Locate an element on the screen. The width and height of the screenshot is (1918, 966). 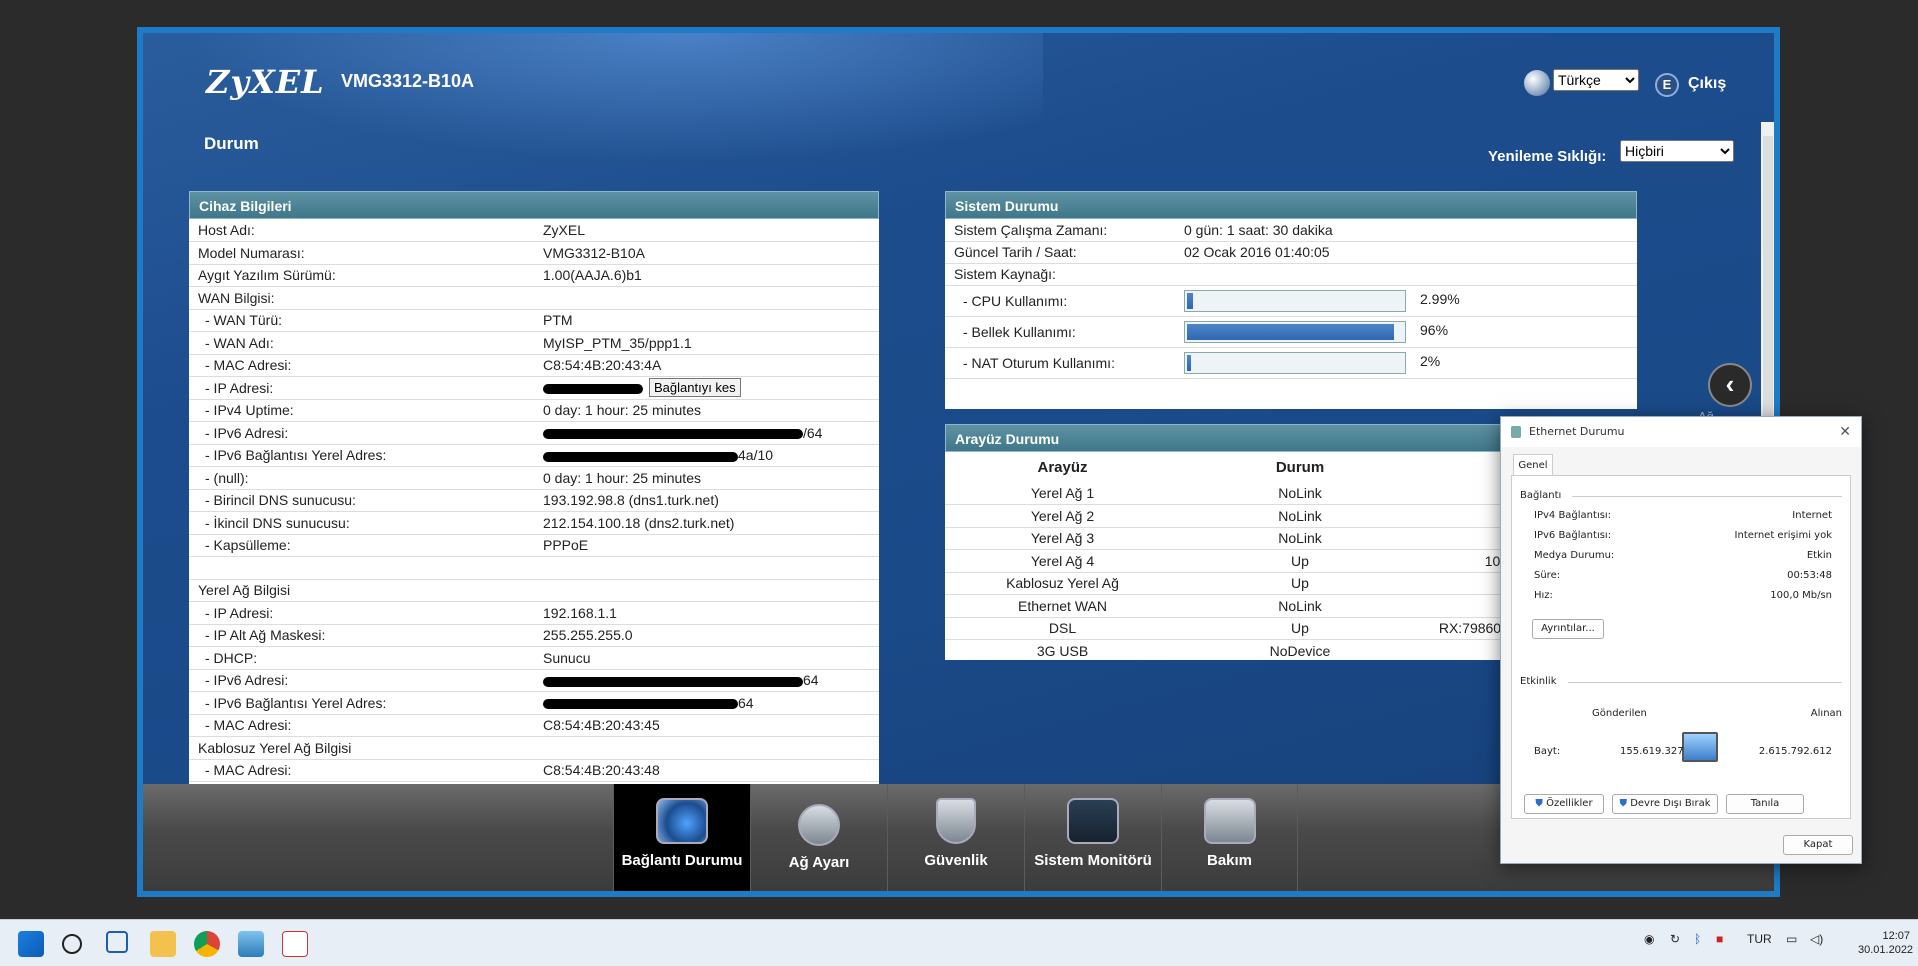
search-icon is located at coordinates (72, 944).